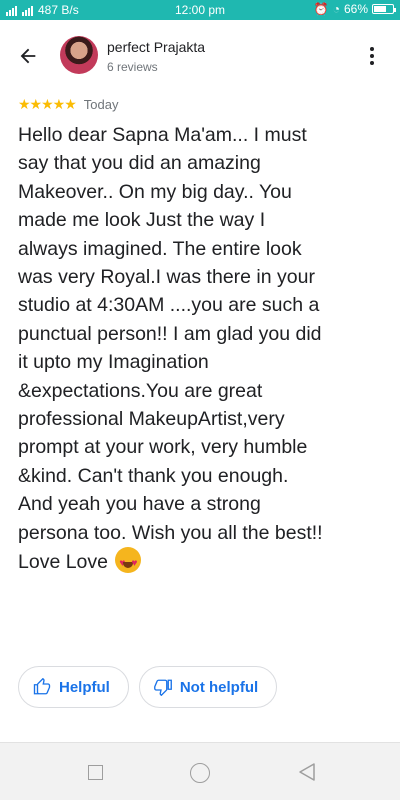 The width and height of the screenshot is (400, 800). I want to click on home-icon, so click(200, 773).